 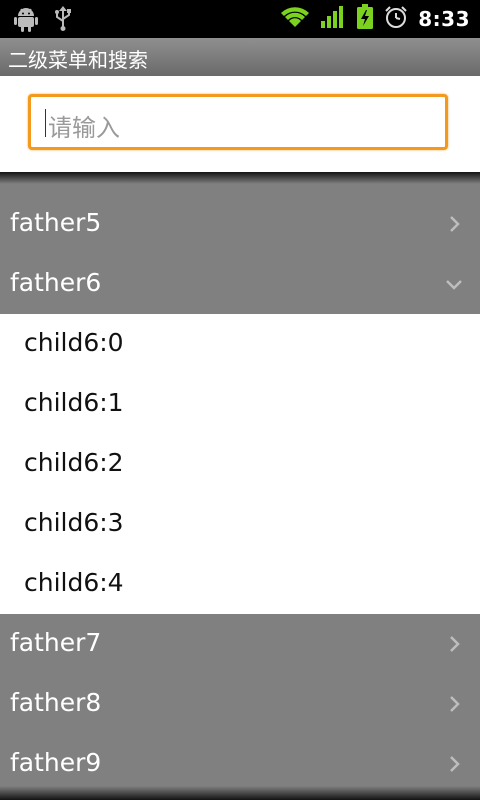 I want to click on app-title: 二级菜单和搜索, so click(x=78, y=60).